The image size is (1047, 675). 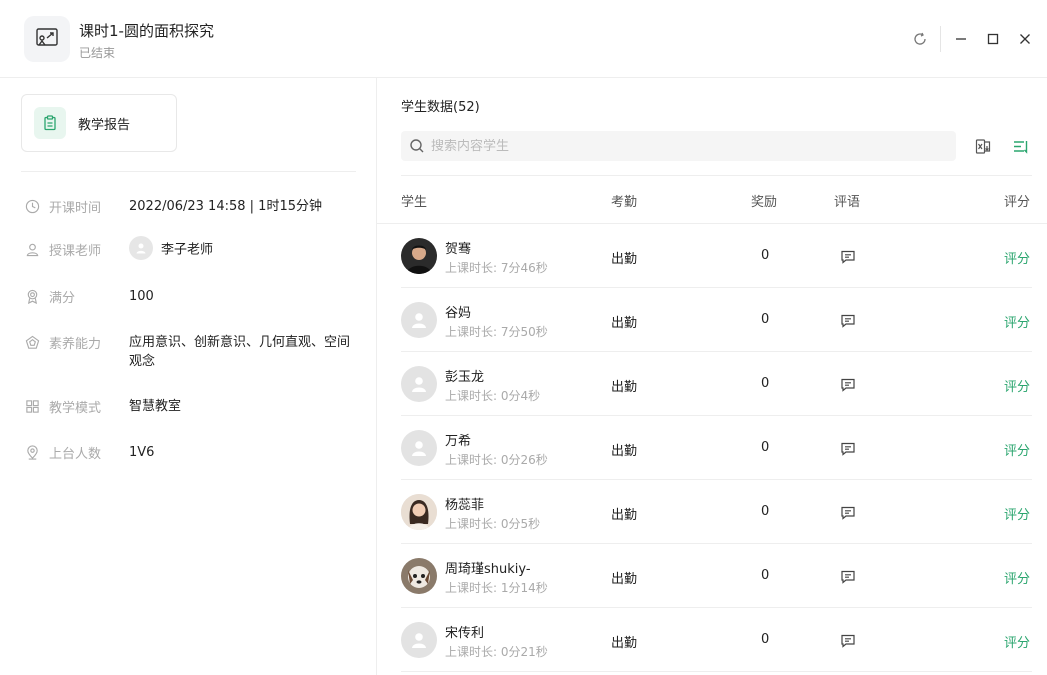 I want to click on refresh-button, so click(x=920, y=39).